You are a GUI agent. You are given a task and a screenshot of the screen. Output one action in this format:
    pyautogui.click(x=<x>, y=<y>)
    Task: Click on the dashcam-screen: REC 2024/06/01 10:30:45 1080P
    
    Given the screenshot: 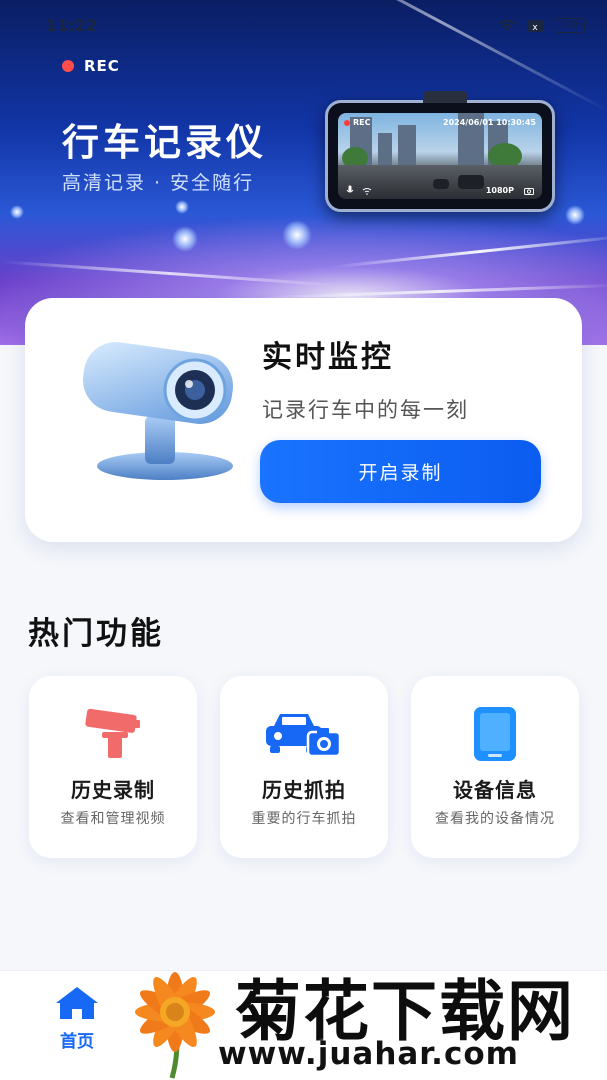 What is the action you would take?
    pyautogui.click(x=440, y=156)
    